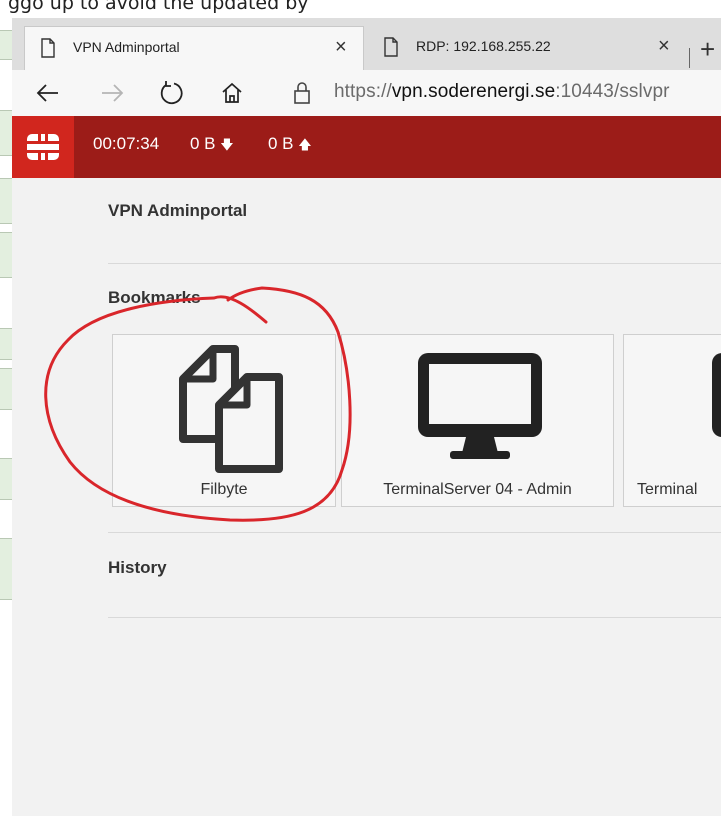  Describe the element at coordinates (612, 91) in the screenshot. I see `url-path: :10443/sslvpr` at that location.